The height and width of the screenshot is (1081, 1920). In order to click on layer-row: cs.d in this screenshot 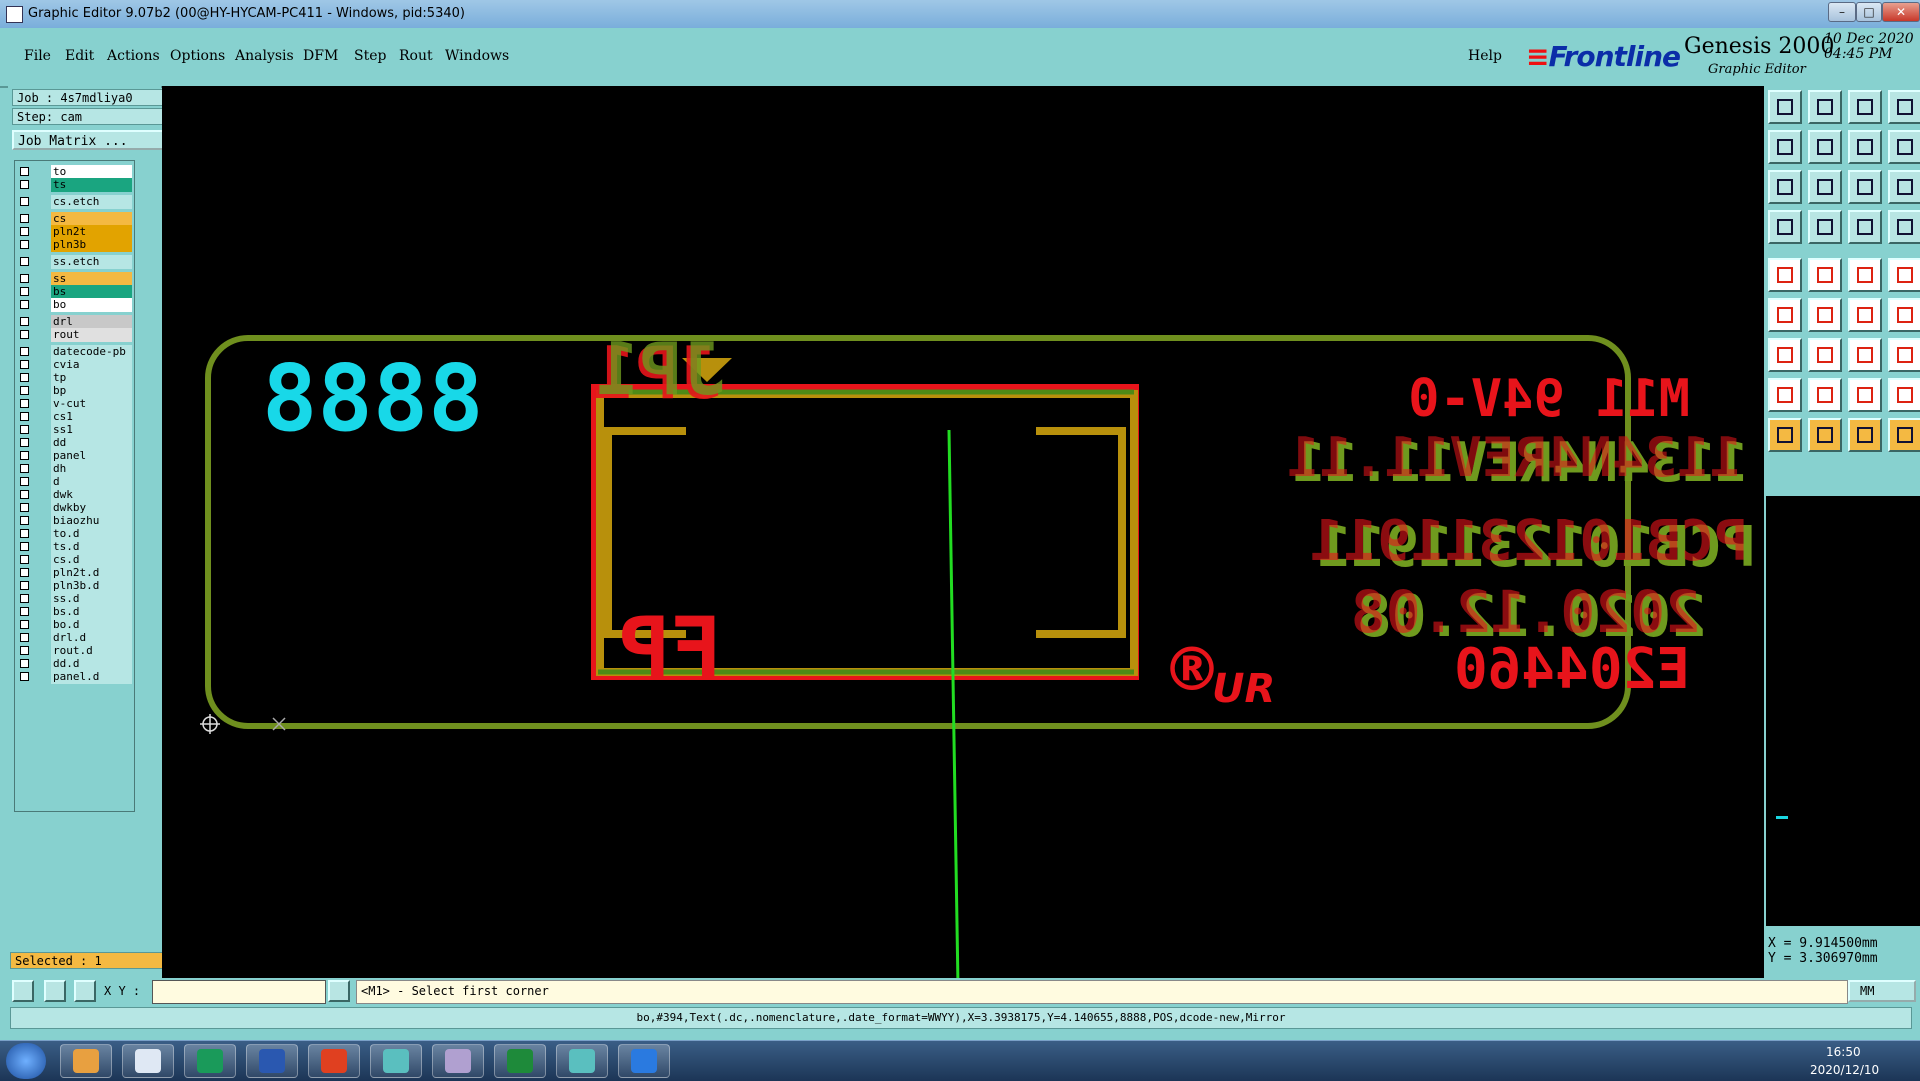, I will do `click(75, 560)`.